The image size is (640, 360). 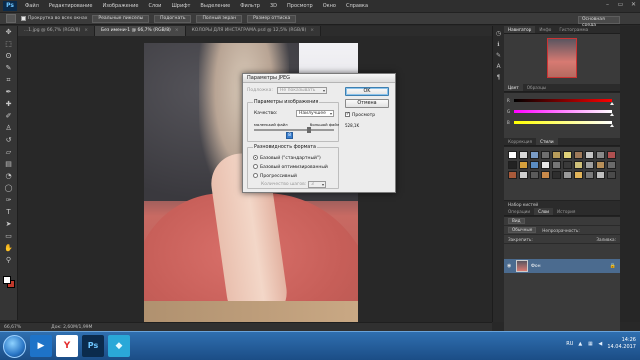 I want to click on tab-history: История, so click(x=566, y=211).